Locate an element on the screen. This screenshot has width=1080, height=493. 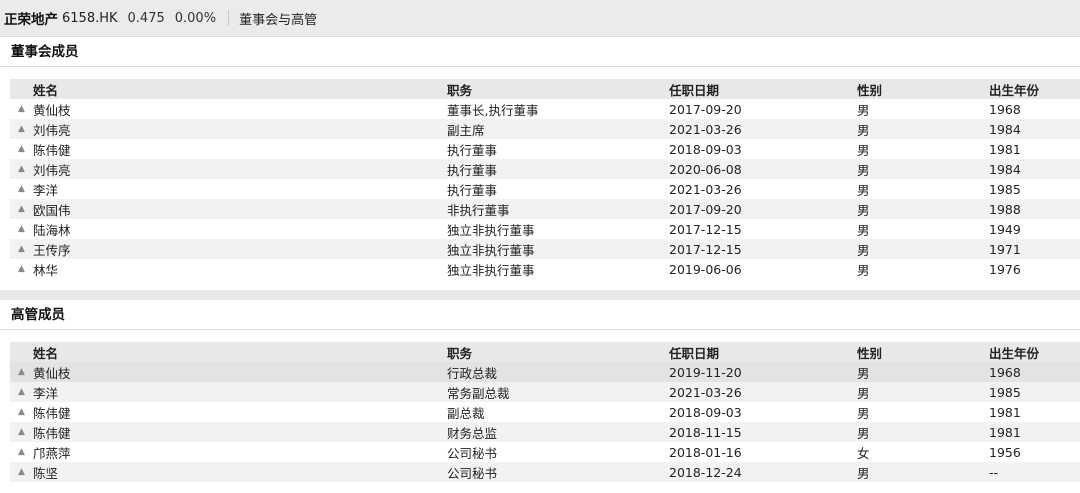
price-change: 0.00% is located at coordinates (195, 18).